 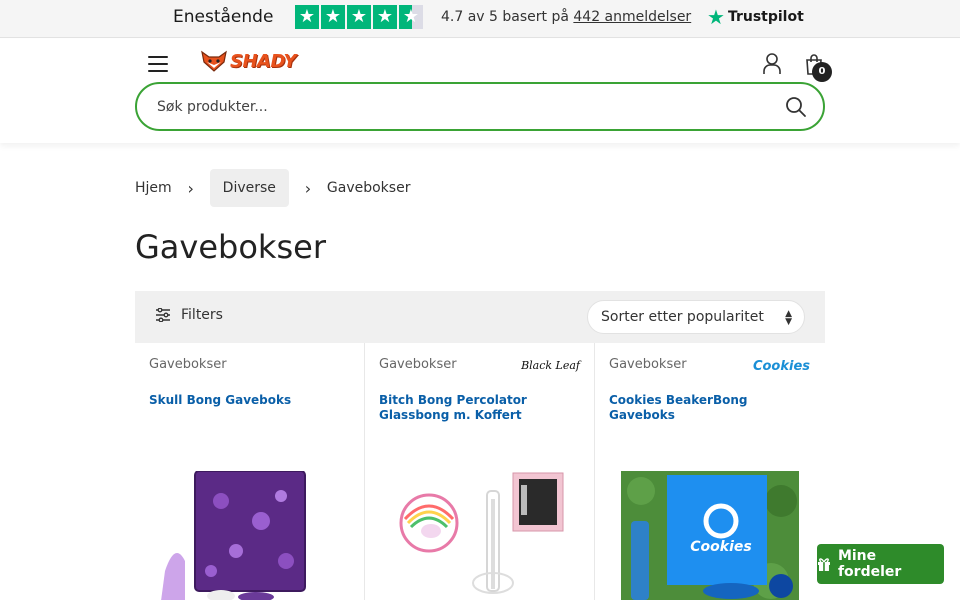 I want to click on mine-fordeler-button: Mine fordeler, so click(x=880, y=564).